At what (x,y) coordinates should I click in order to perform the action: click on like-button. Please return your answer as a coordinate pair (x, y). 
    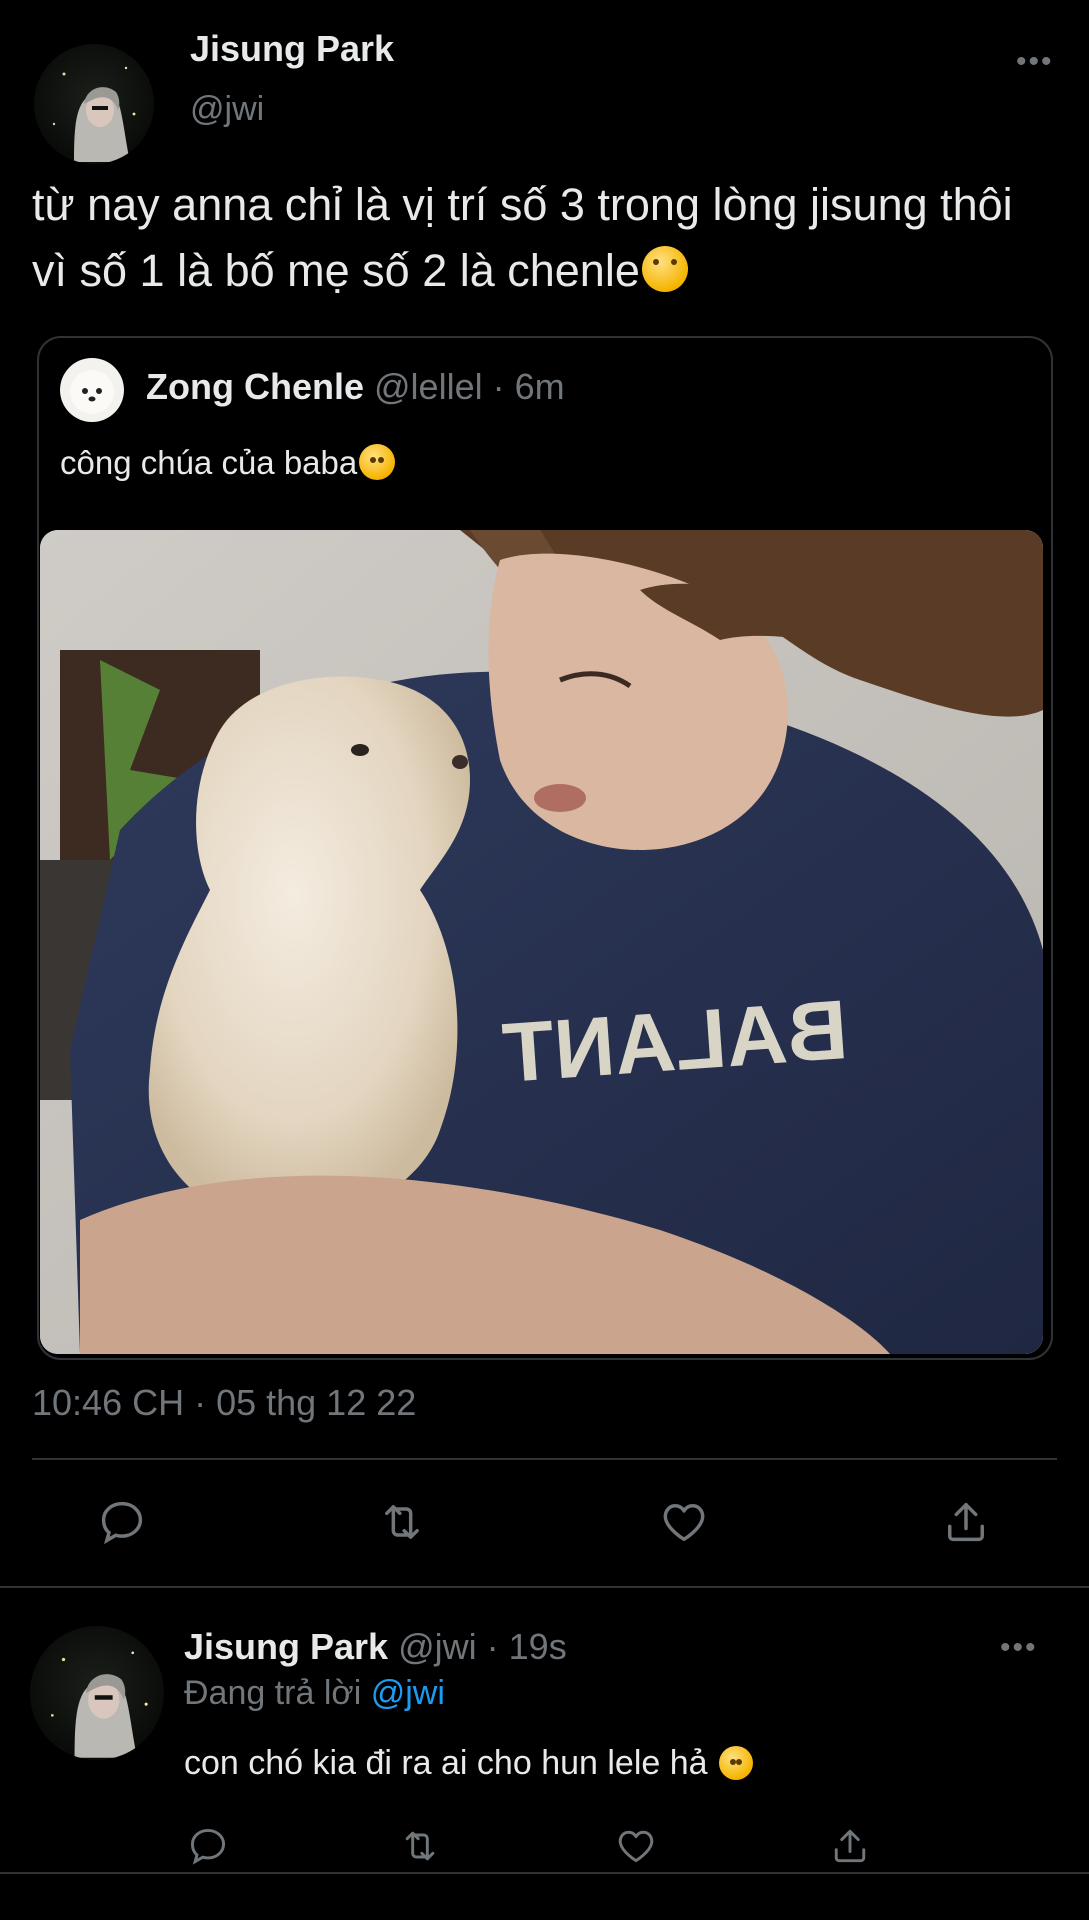
    Looking at the image, I should click on (684, 1524).